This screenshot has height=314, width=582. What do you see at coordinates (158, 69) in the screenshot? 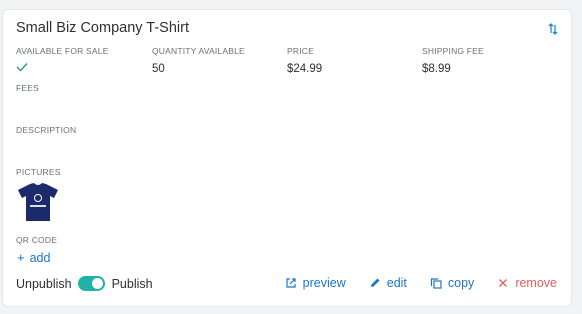
I see `quantity-available-value: 50` at bounding box center [158, 69].